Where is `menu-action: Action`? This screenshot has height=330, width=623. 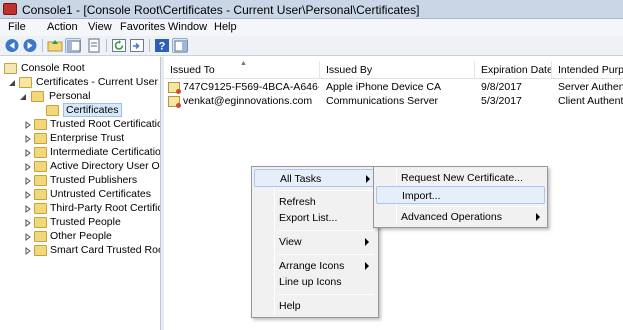
menu-action: Action is located at coordinates (62, 27).